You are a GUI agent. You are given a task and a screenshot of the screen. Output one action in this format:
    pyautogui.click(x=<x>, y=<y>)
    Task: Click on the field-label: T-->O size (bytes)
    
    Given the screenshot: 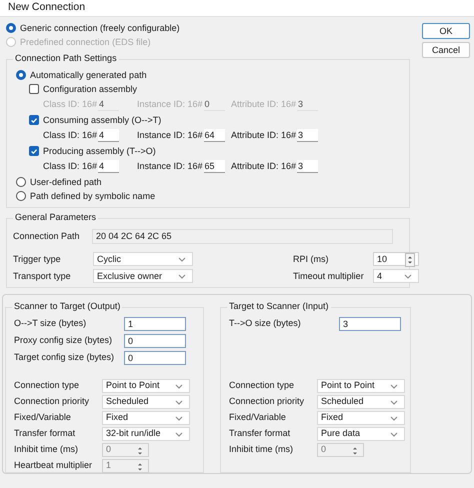 What is the action you would take?
    pyautogui.click(x=265, y=323)
    